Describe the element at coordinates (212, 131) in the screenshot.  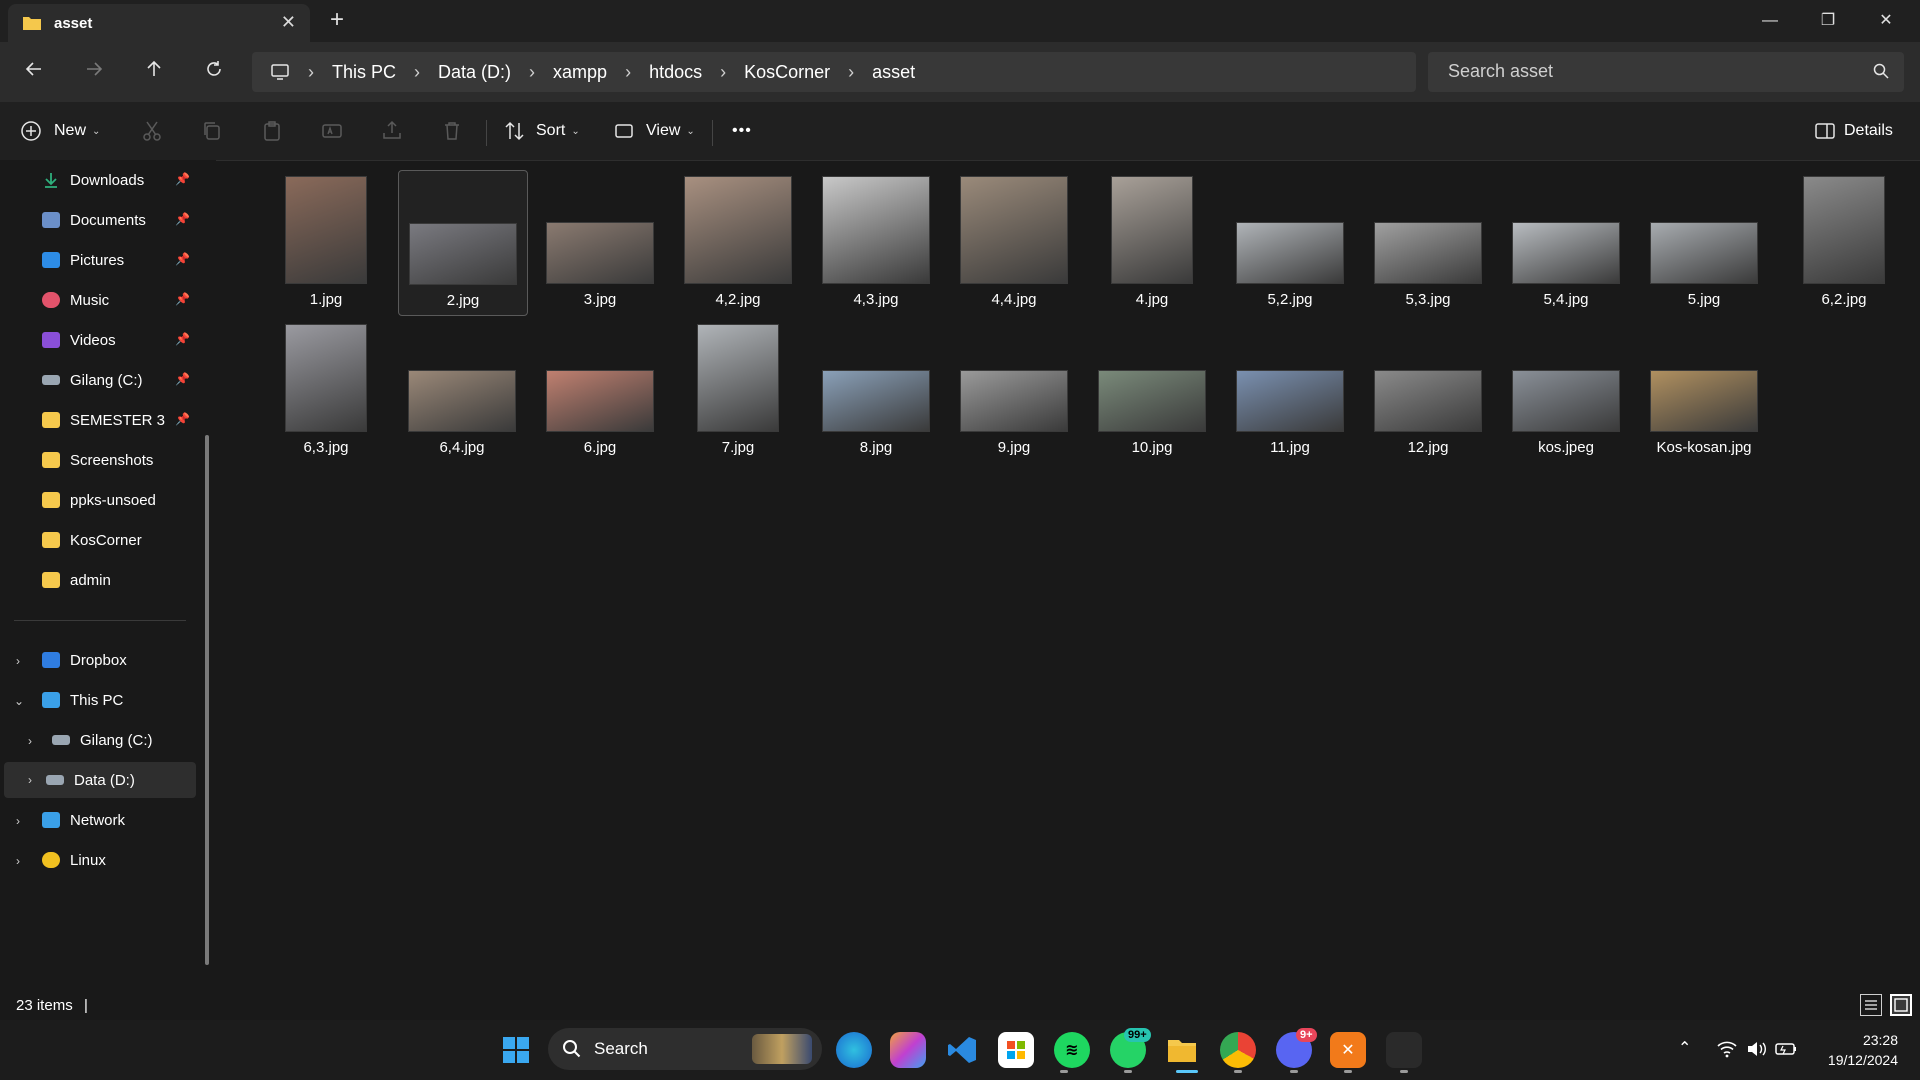
I see `copy-icon` at that location.